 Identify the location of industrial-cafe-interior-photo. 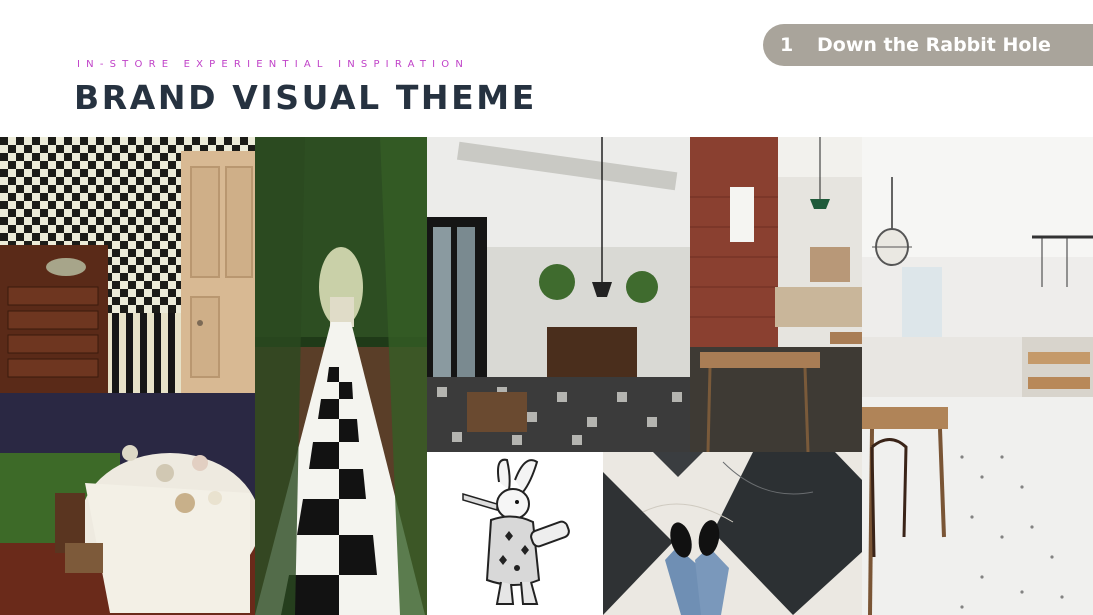
(558, 294).